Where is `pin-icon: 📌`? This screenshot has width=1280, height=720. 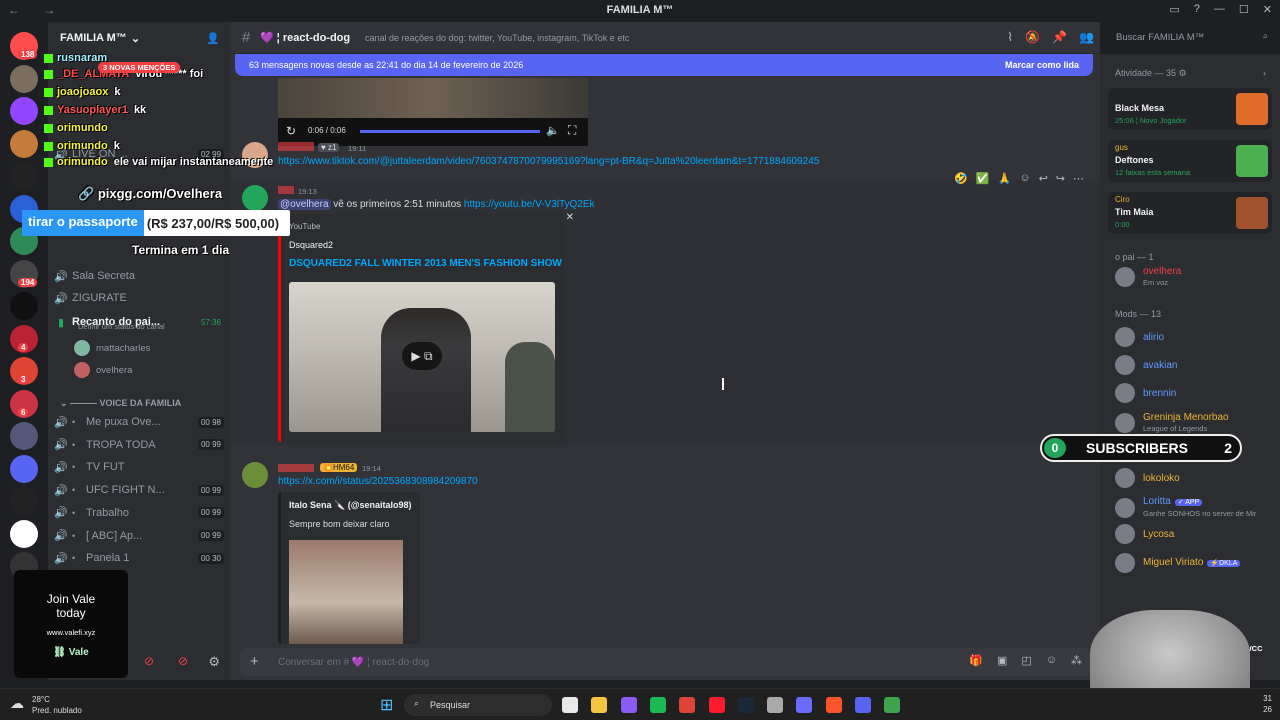 pin-icon: 📌 is located at coordinates (1059, 37).